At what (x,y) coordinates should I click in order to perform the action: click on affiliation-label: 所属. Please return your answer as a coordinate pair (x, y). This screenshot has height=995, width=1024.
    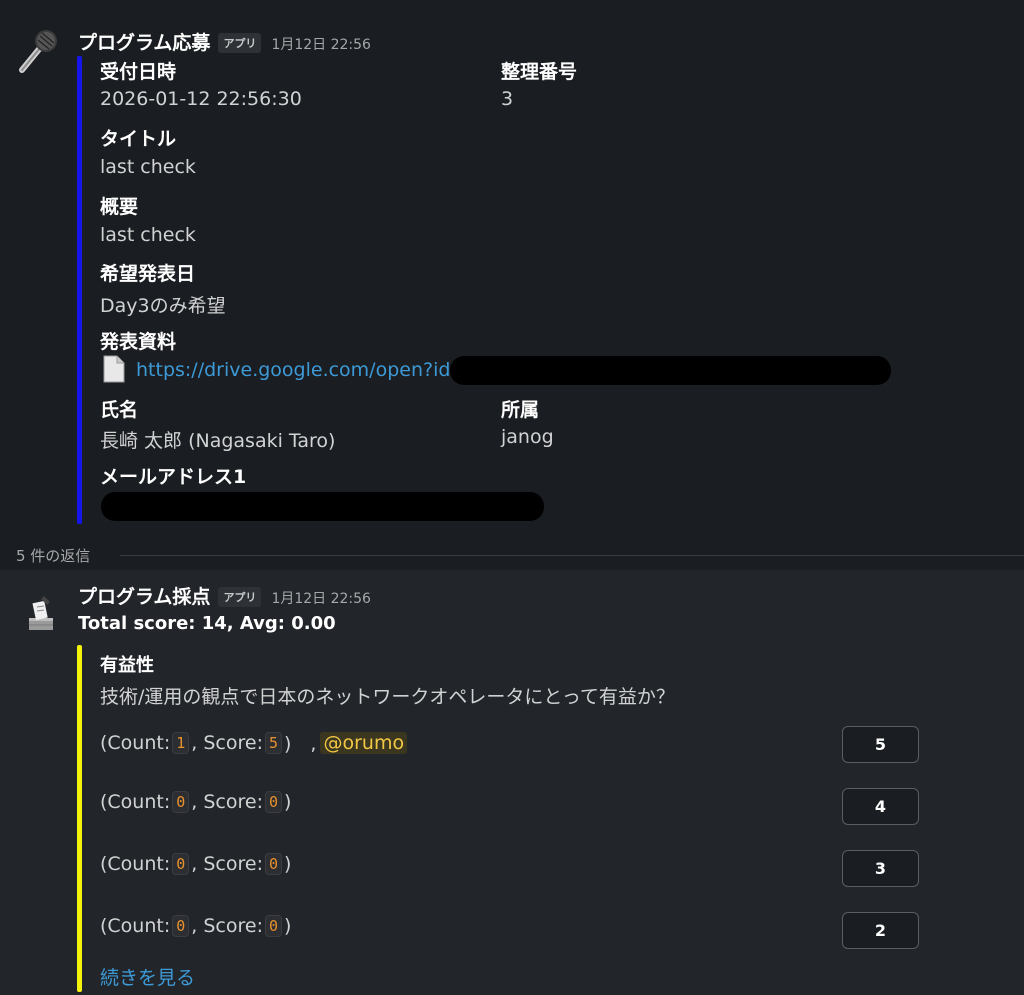
    Looking at the image, I should click on (520, 410).